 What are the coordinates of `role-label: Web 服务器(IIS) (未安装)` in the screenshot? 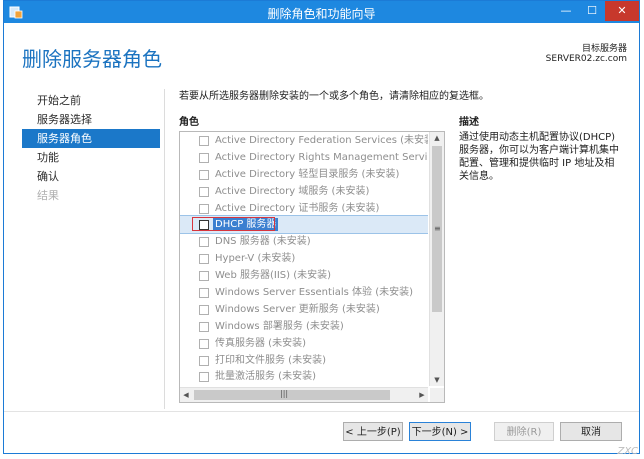 It's located at (273, 276).